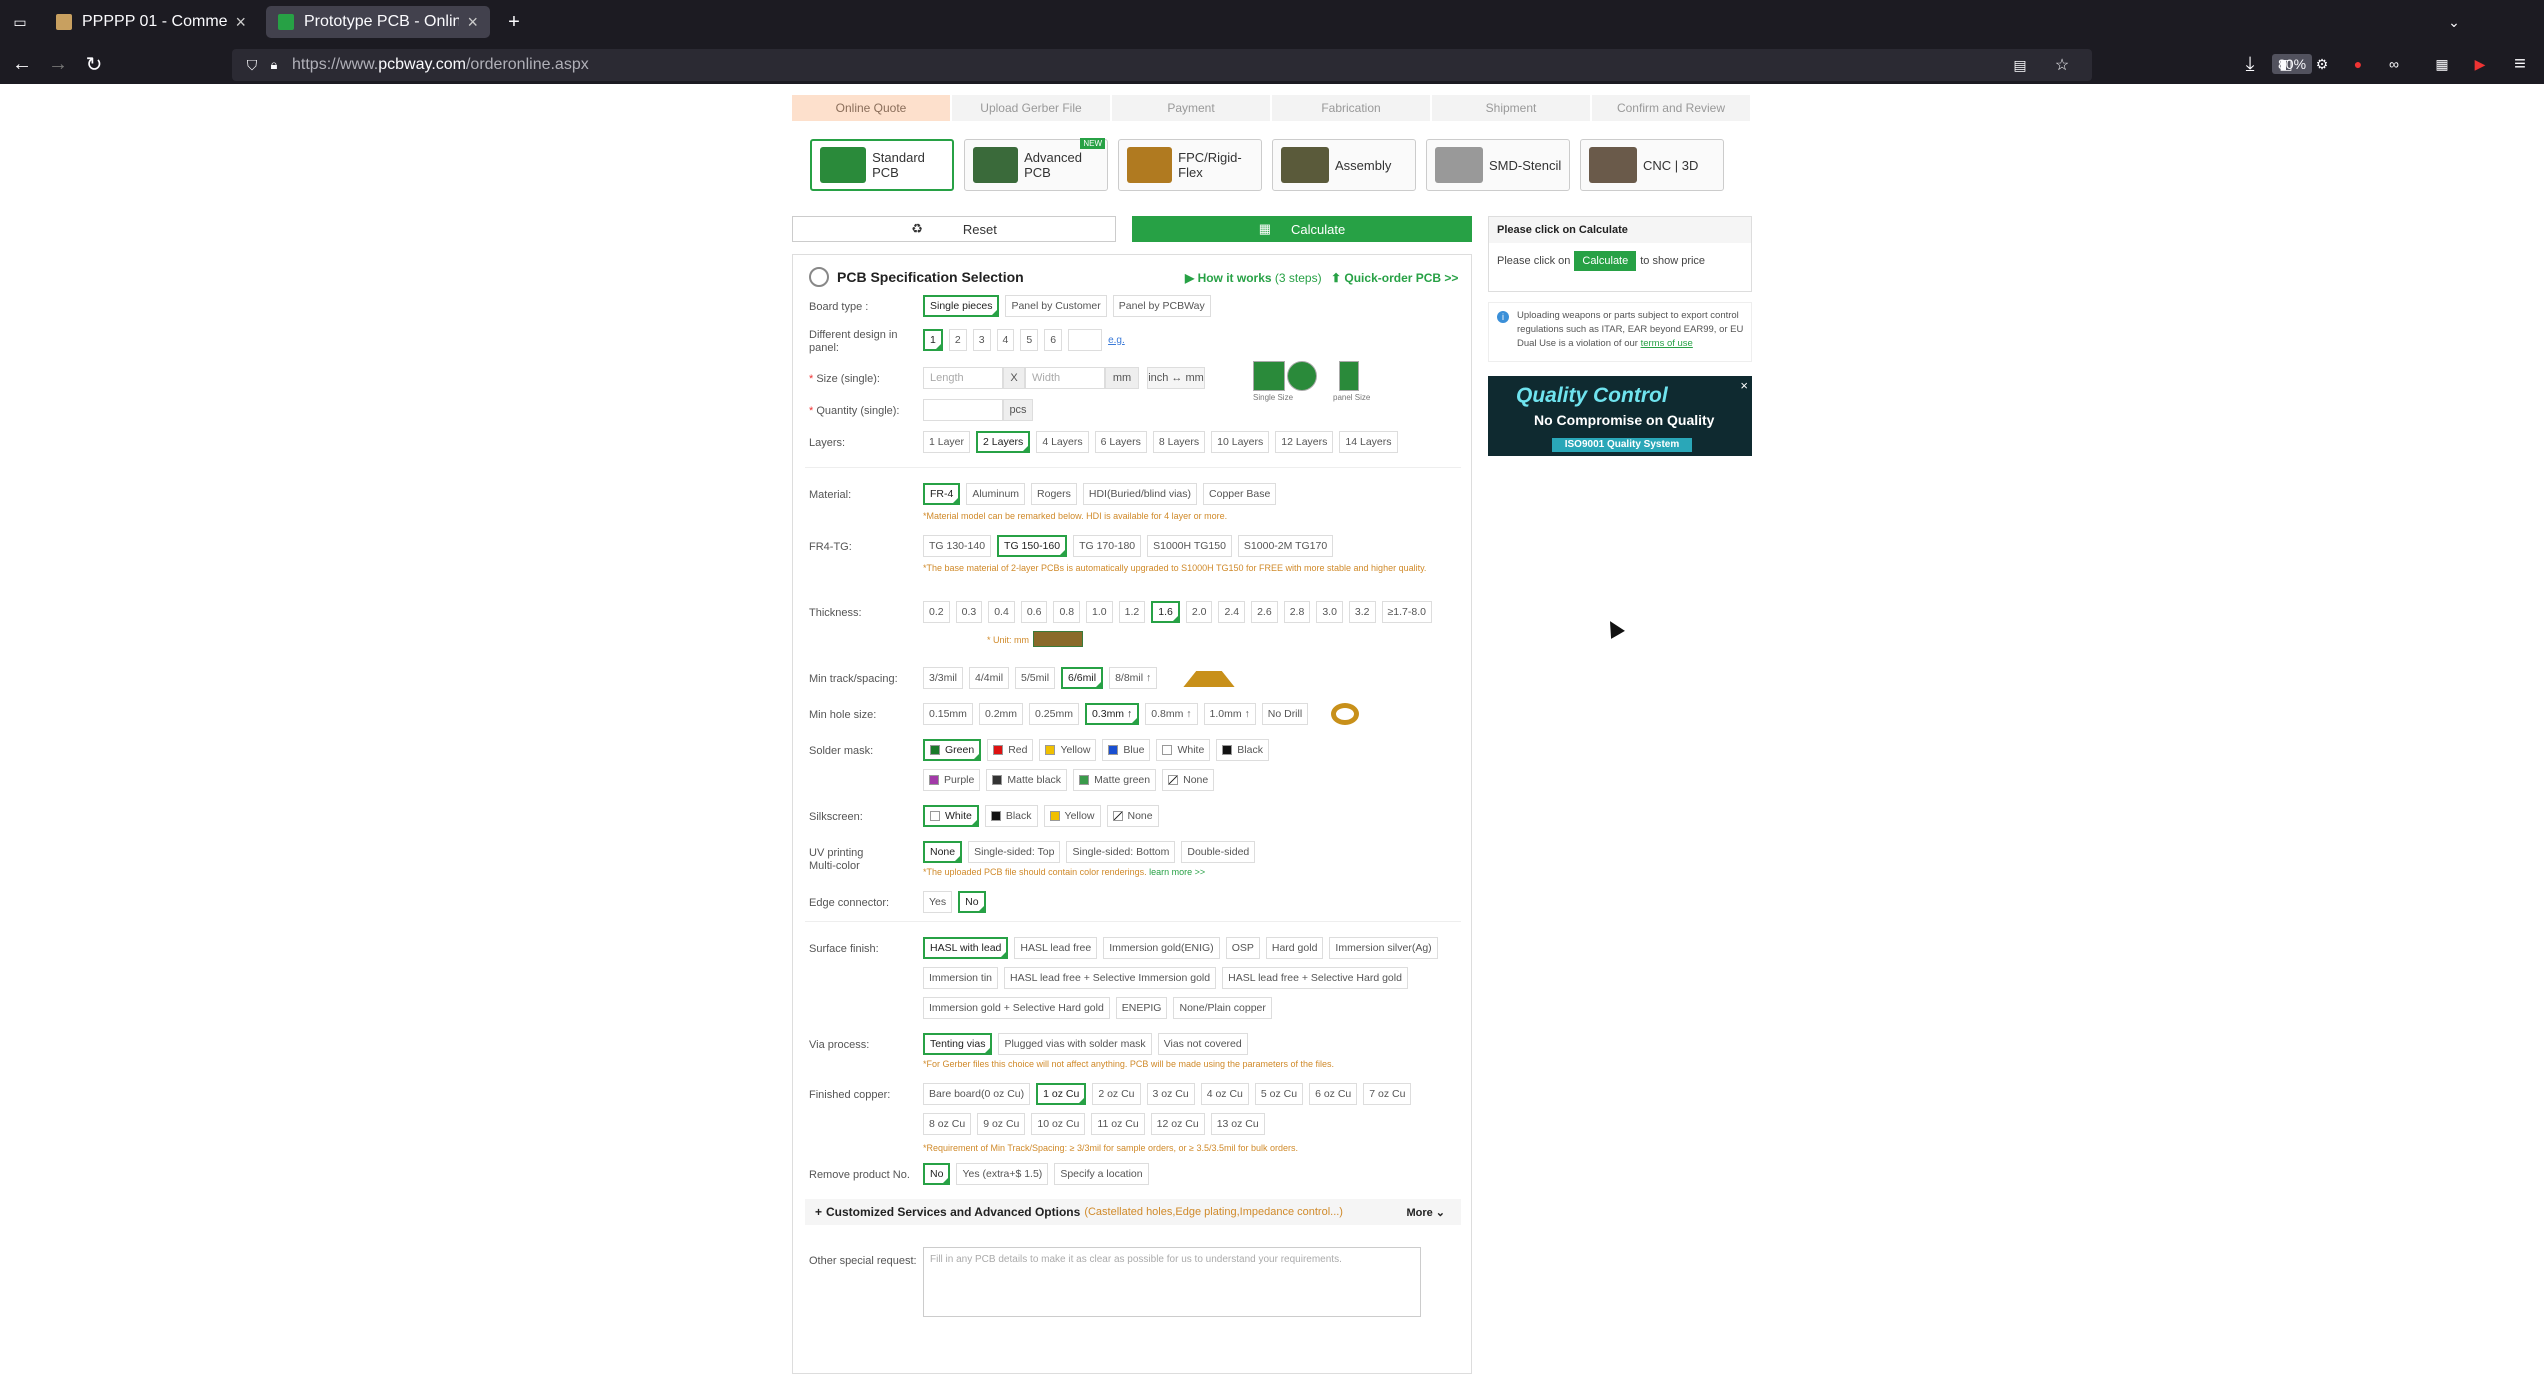  Describe the element at coordinates (1240, 494) in the screenshot. I see `material-option: Copper Base` at that location.